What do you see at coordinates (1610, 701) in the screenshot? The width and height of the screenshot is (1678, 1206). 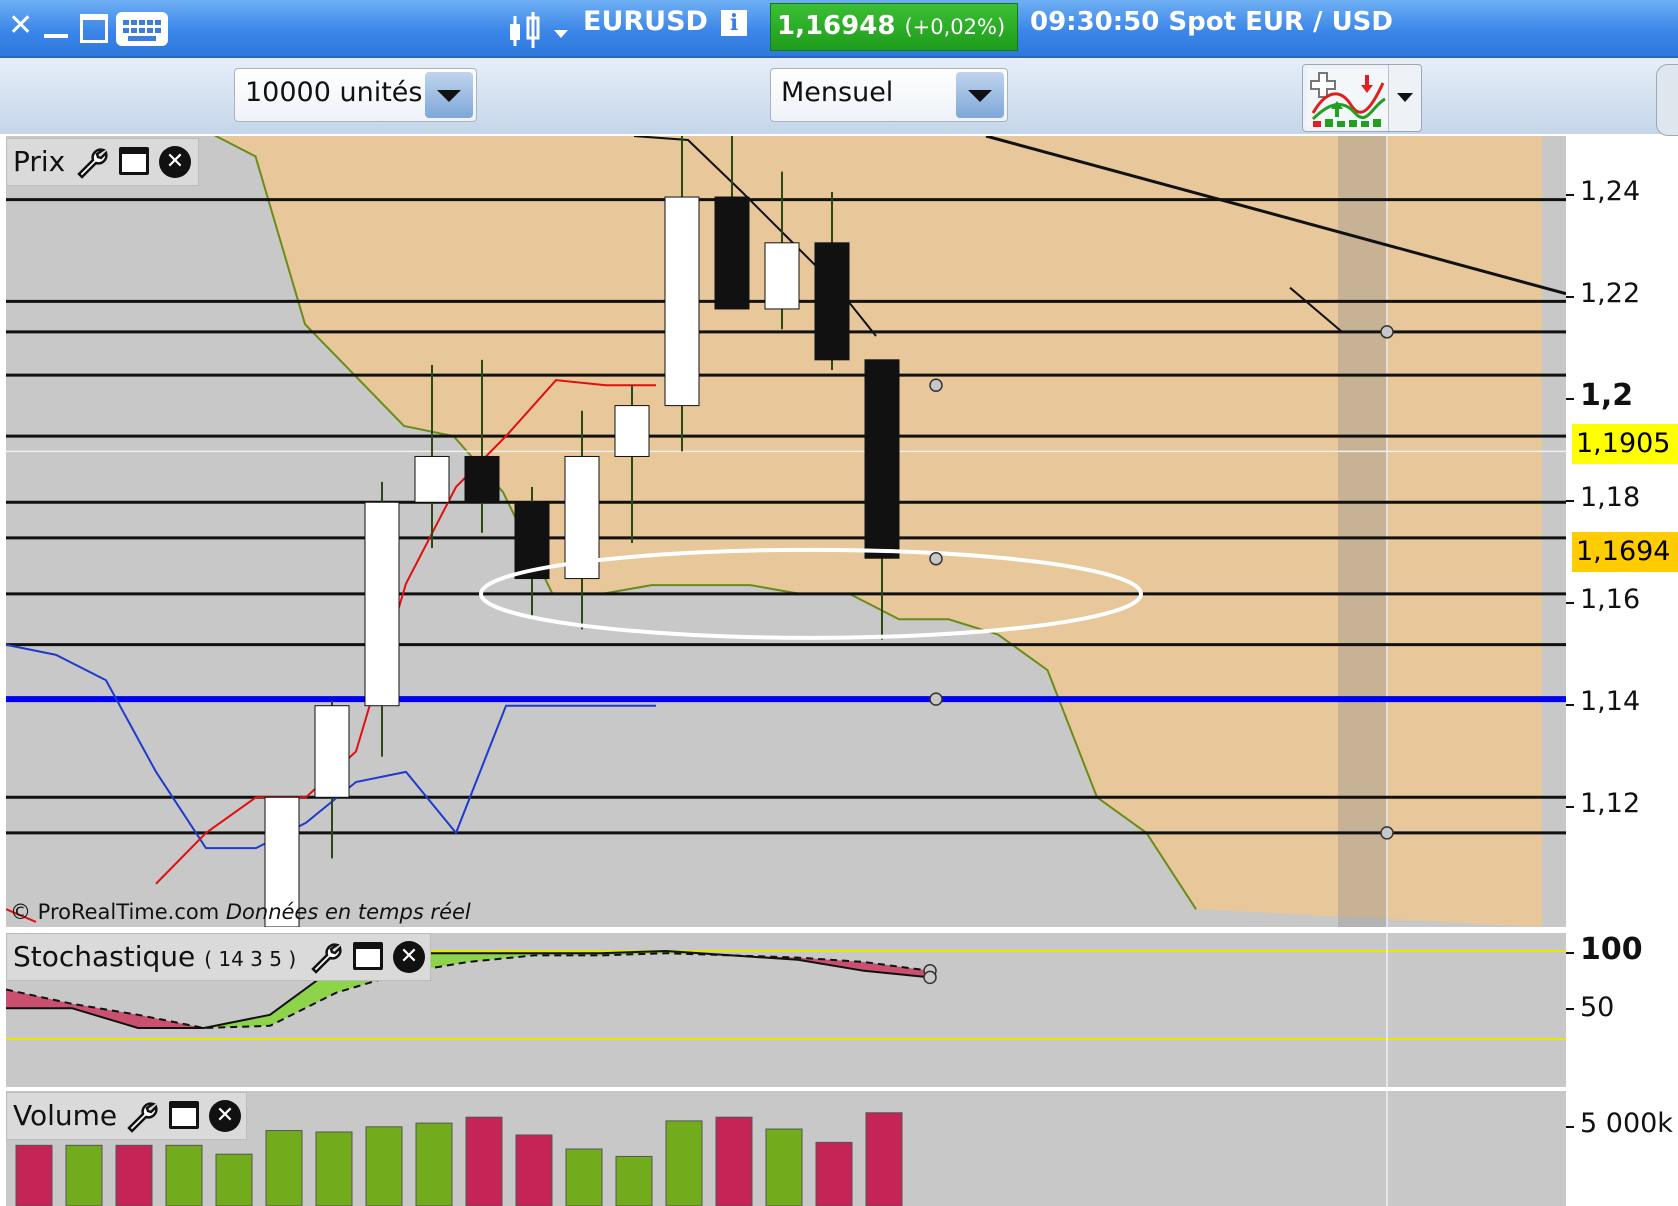 I see `axis-label: 1,14` at bounding box center [1610, 701].